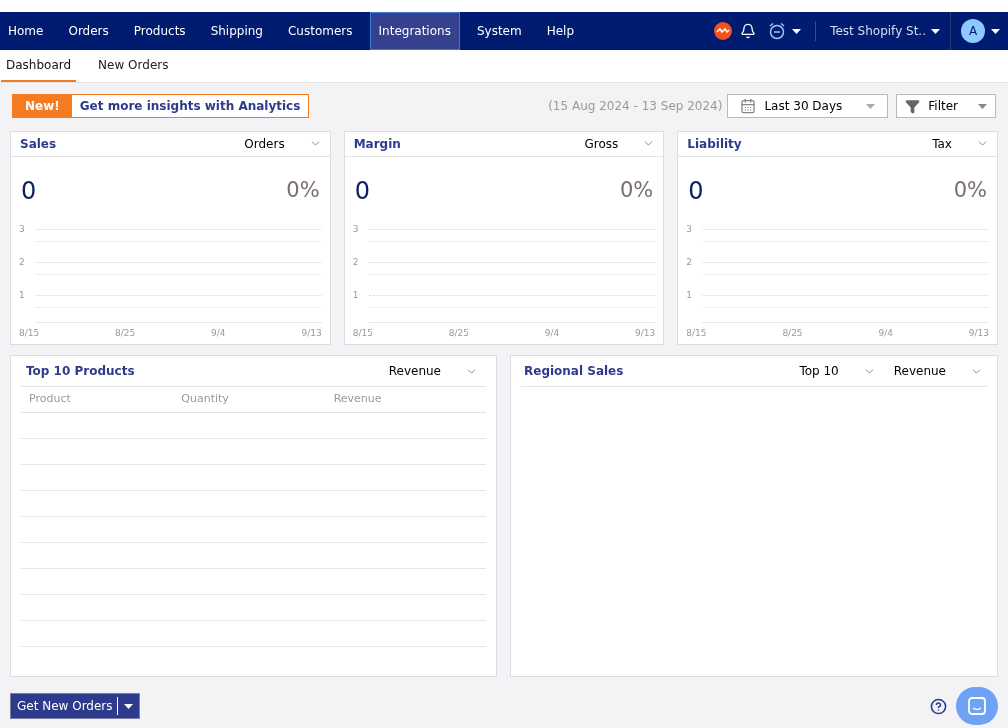  Describe the element at coordinates (748, 106) in the screenshot. I see `calendar-icon` at that location.